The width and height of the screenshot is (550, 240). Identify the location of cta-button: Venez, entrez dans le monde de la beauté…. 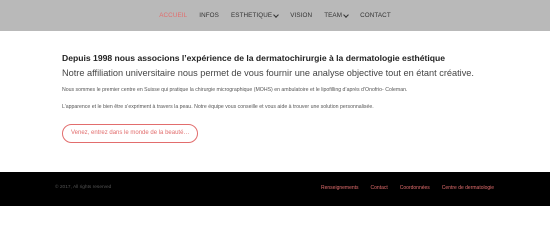
(130, 133).